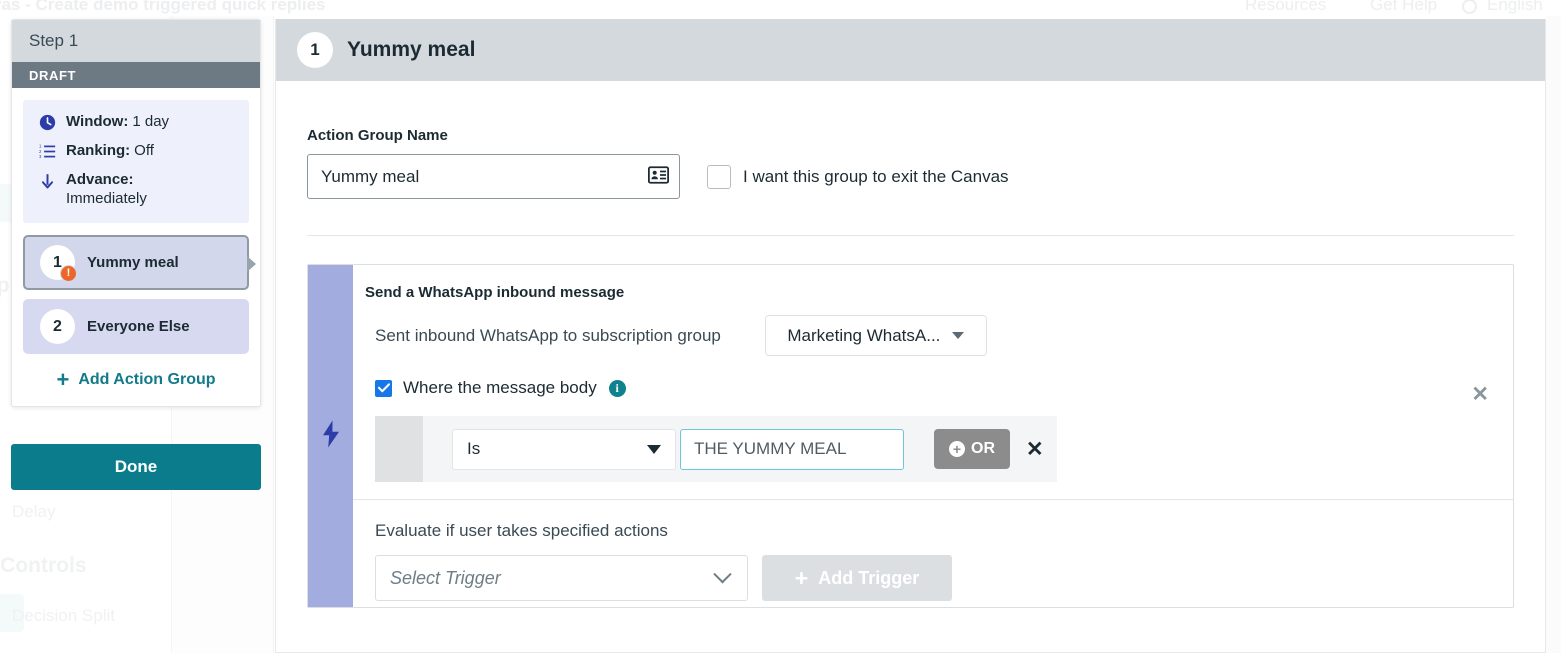 The height and width of the screenshot is (653, 1561). I want to click on background-palette-item-decision-split: Decision Split, so click(63, 615).